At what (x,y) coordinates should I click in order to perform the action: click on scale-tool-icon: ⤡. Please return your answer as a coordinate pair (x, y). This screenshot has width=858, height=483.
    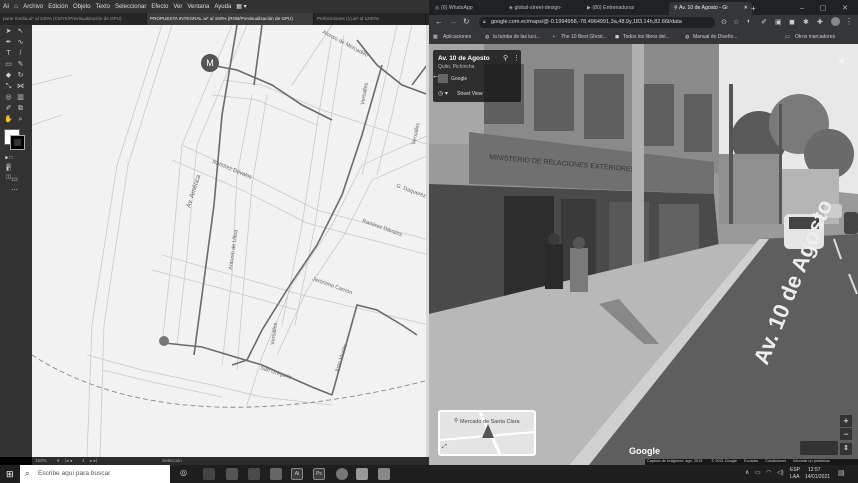
    Looking at the image, I should click on (8, 87).